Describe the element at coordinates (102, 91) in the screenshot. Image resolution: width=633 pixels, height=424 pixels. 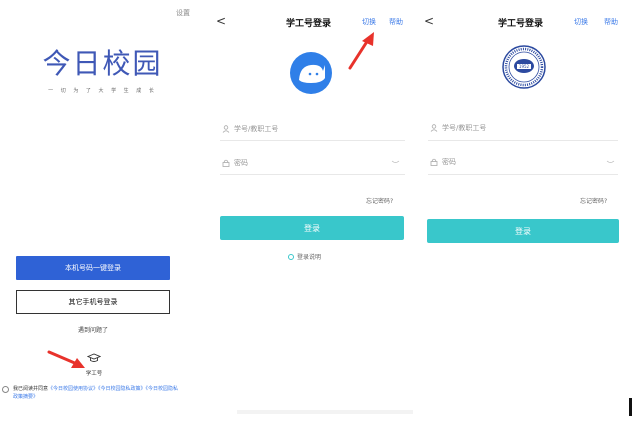
I see `brand-slogan: 一 切 为 了 大 学 生 成 长` at that location.